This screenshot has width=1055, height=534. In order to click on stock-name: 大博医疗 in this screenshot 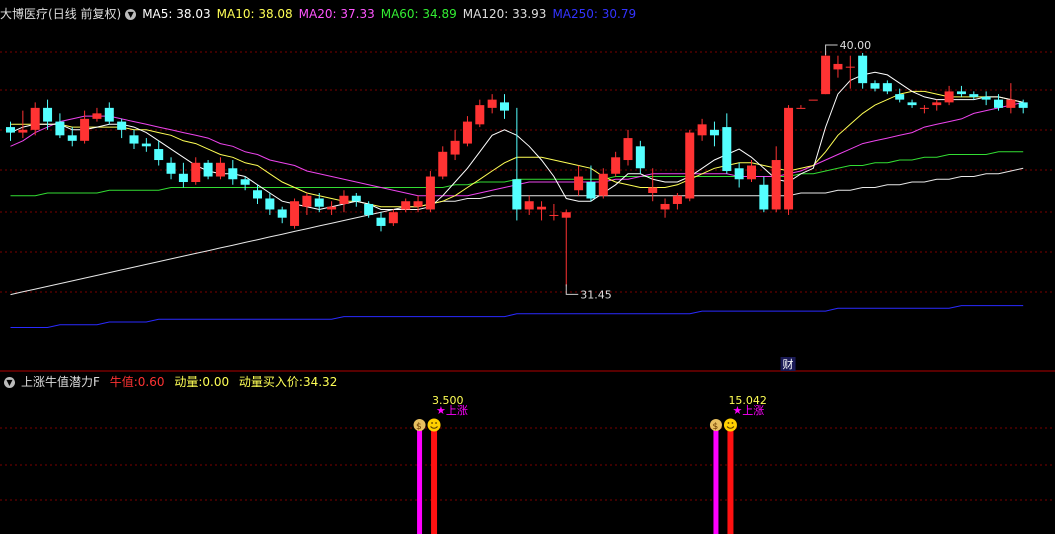, I will do `click(24, 14)`.